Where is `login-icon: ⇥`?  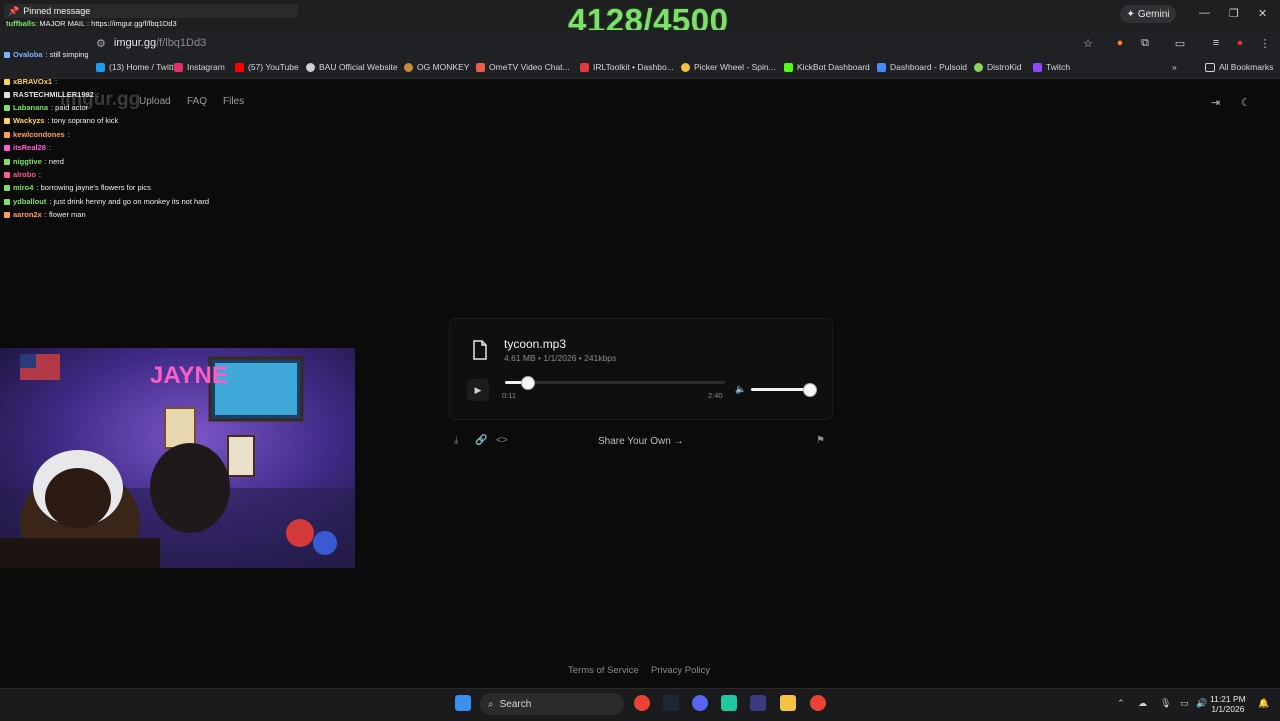
login-icon: ⇥ is located at coordinates (1215, 102).